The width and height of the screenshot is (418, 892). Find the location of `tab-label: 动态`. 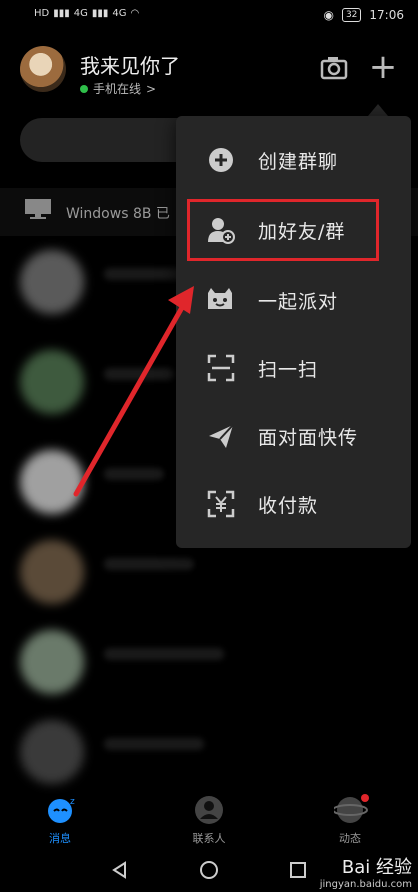

tab-label: 动态 is located at coordinates (350, 838).